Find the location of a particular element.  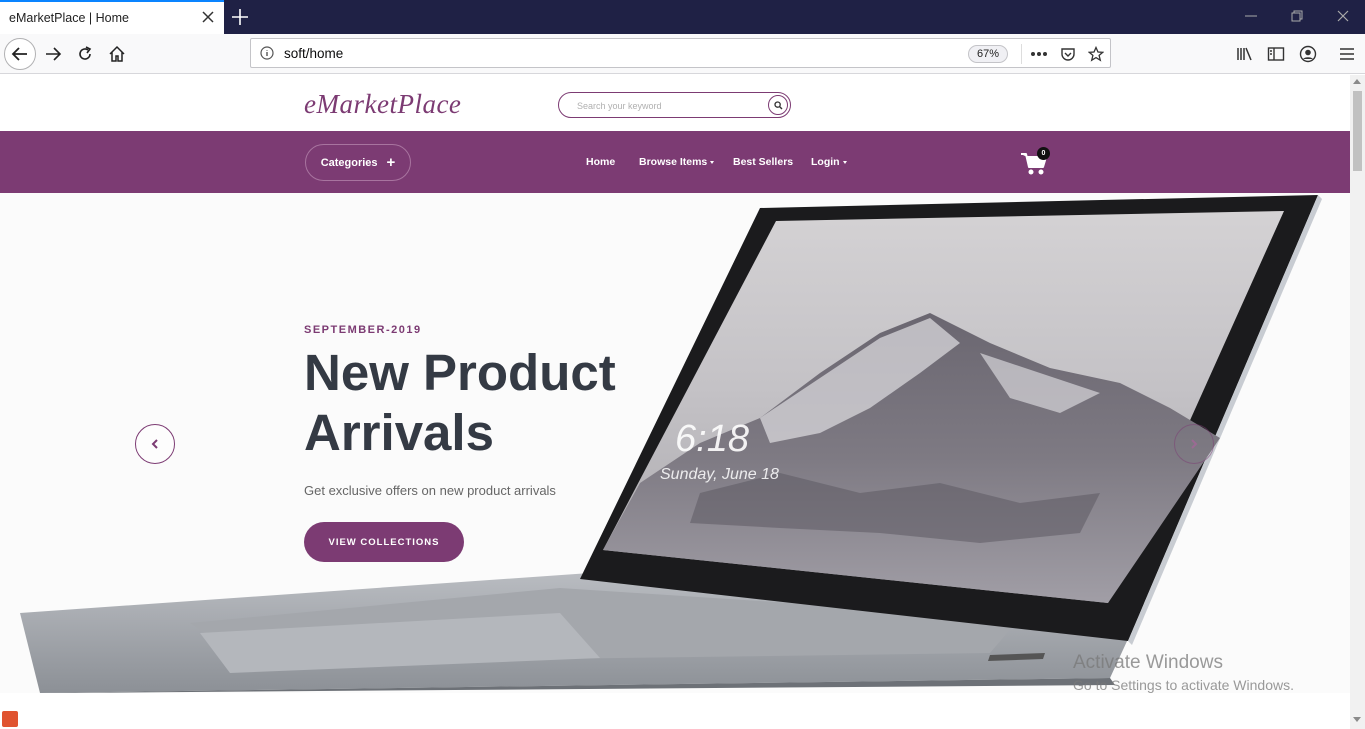

plus-icon: + is located at coordinates (391, 162).